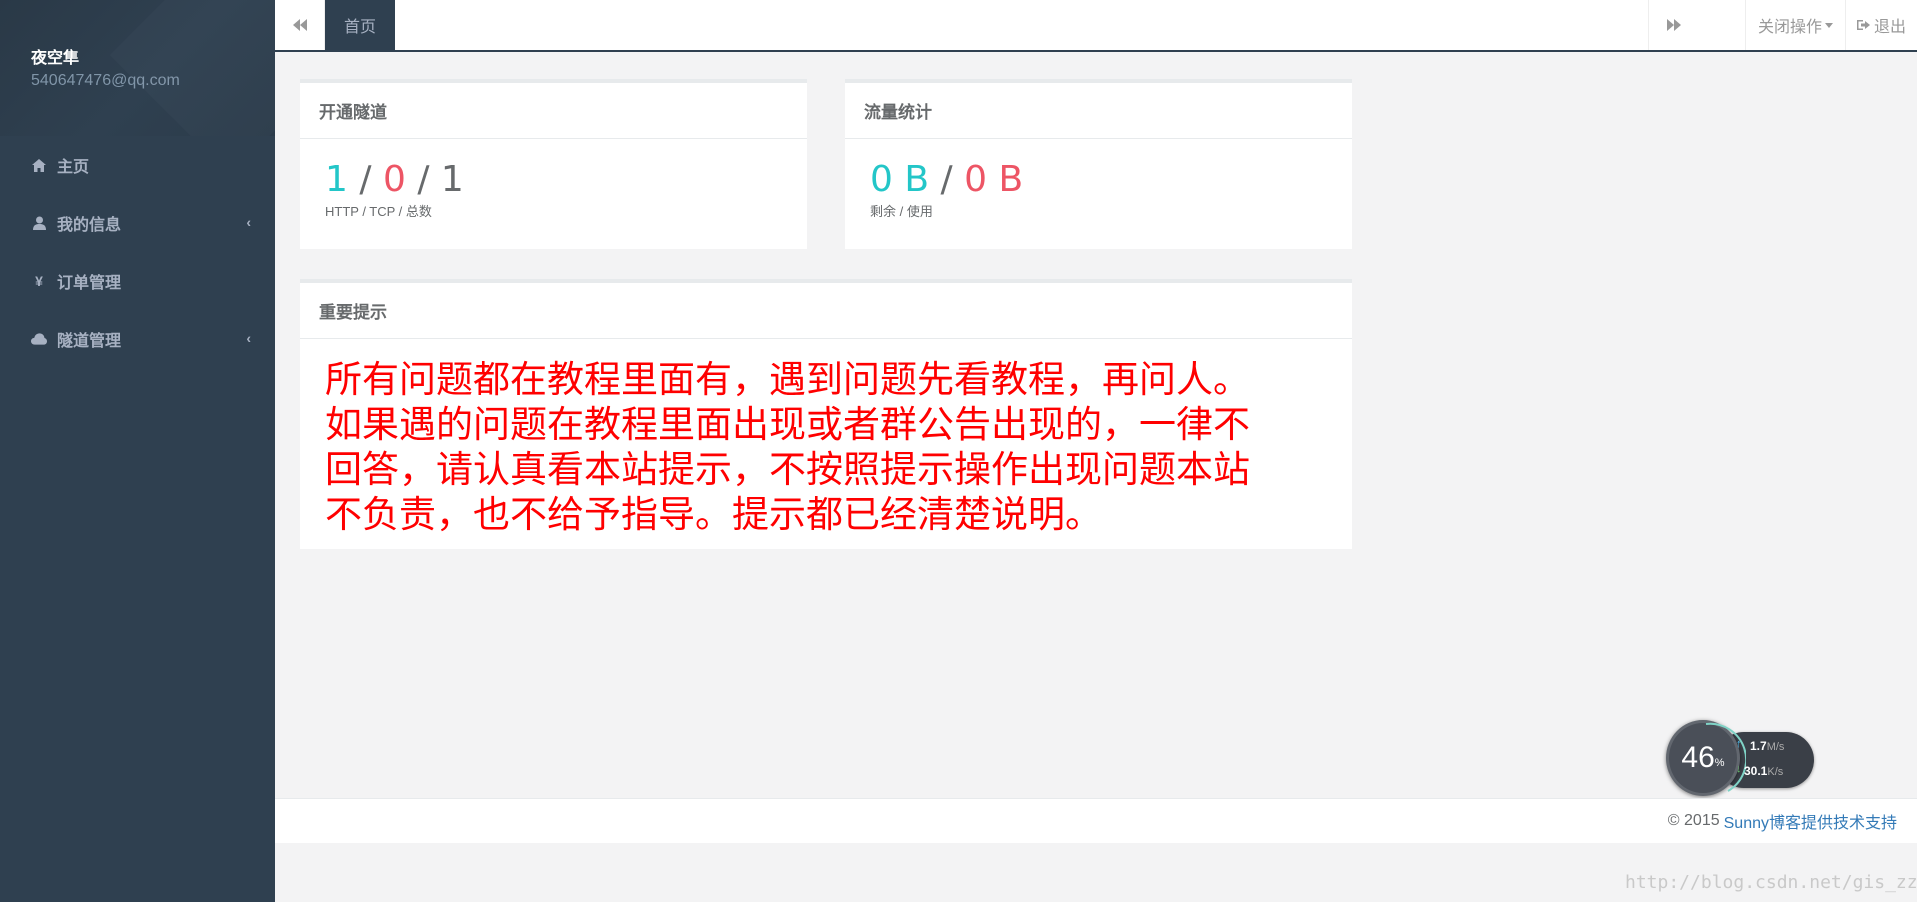  I want to click on sidebar-item-home: 主页, so click(137, 165).